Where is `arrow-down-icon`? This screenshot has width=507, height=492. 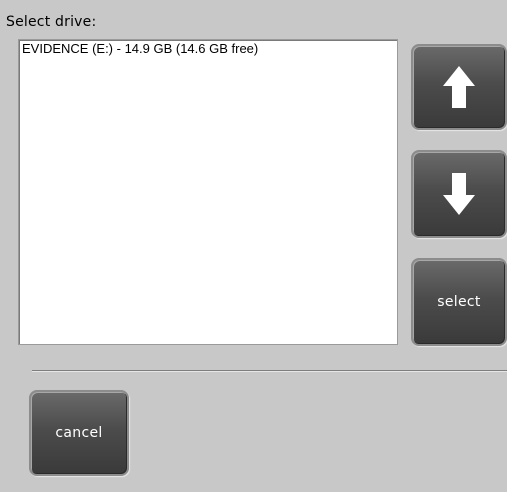
arrow-down-icon is located at coordinates (459, 194).